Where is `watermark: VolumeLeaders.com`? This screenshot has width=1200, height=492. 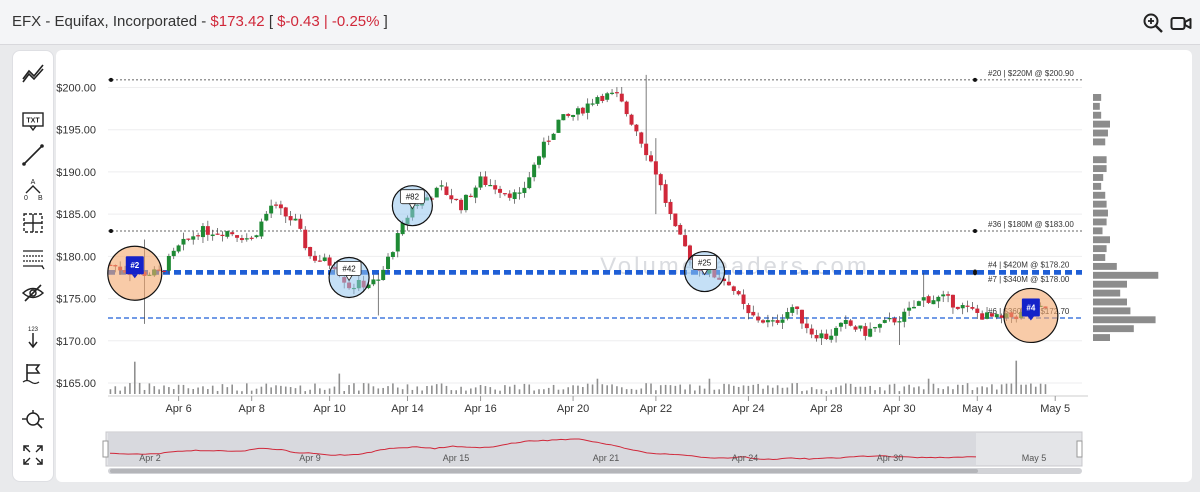
watermark: VolumeLeaders.com is located at coordinates (733, 266).